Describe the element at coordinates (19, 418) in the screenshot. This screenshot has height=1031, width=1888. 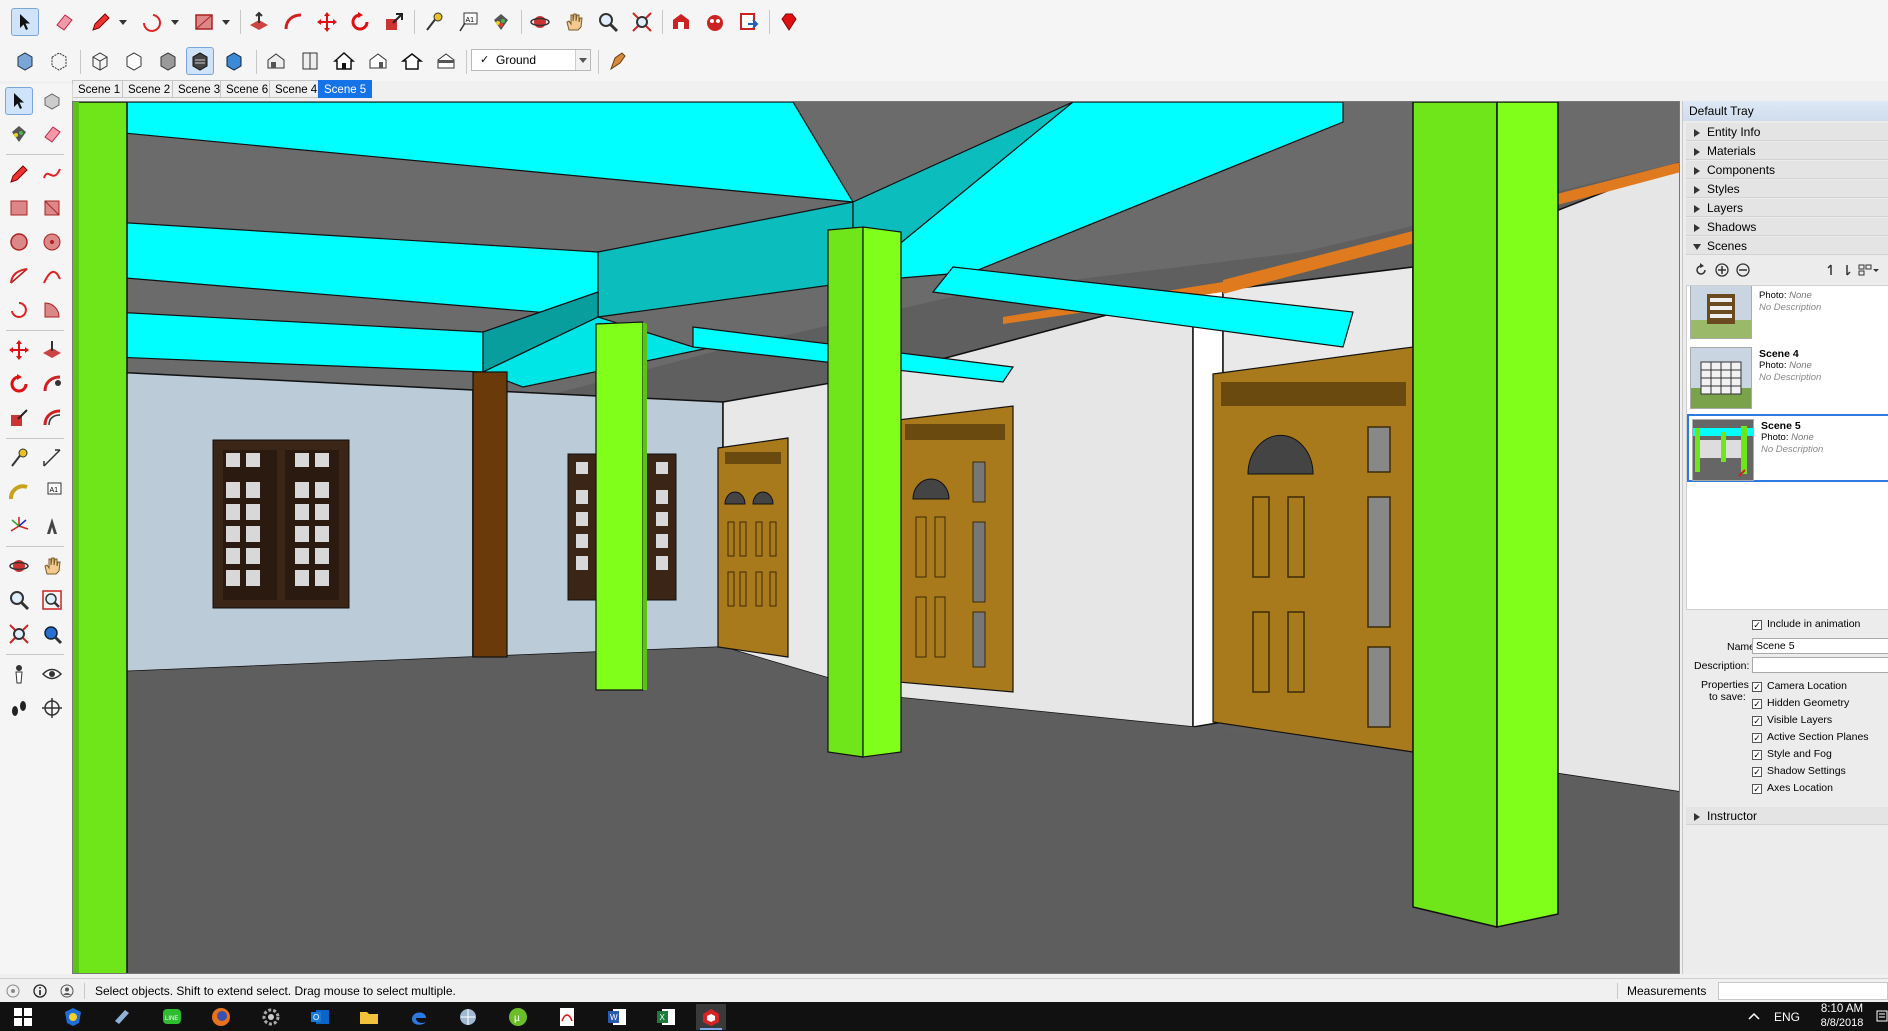
I see `scale-left-button` at that location.